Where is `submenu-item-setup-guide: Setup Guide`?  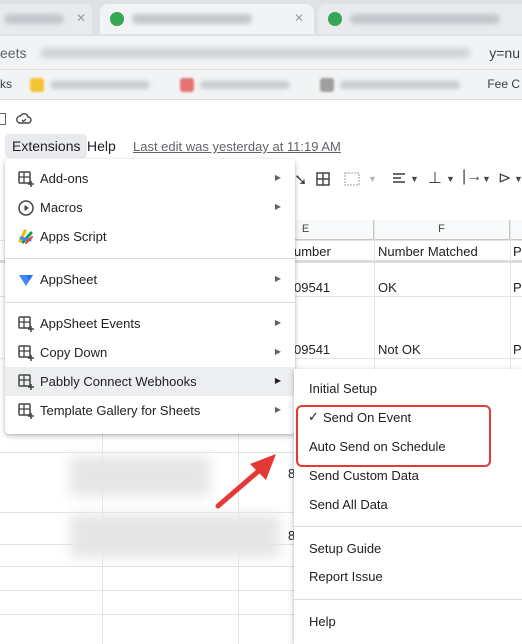 submenu-item-setup-guide: Setup Guide is located at coordinates (408, 548).